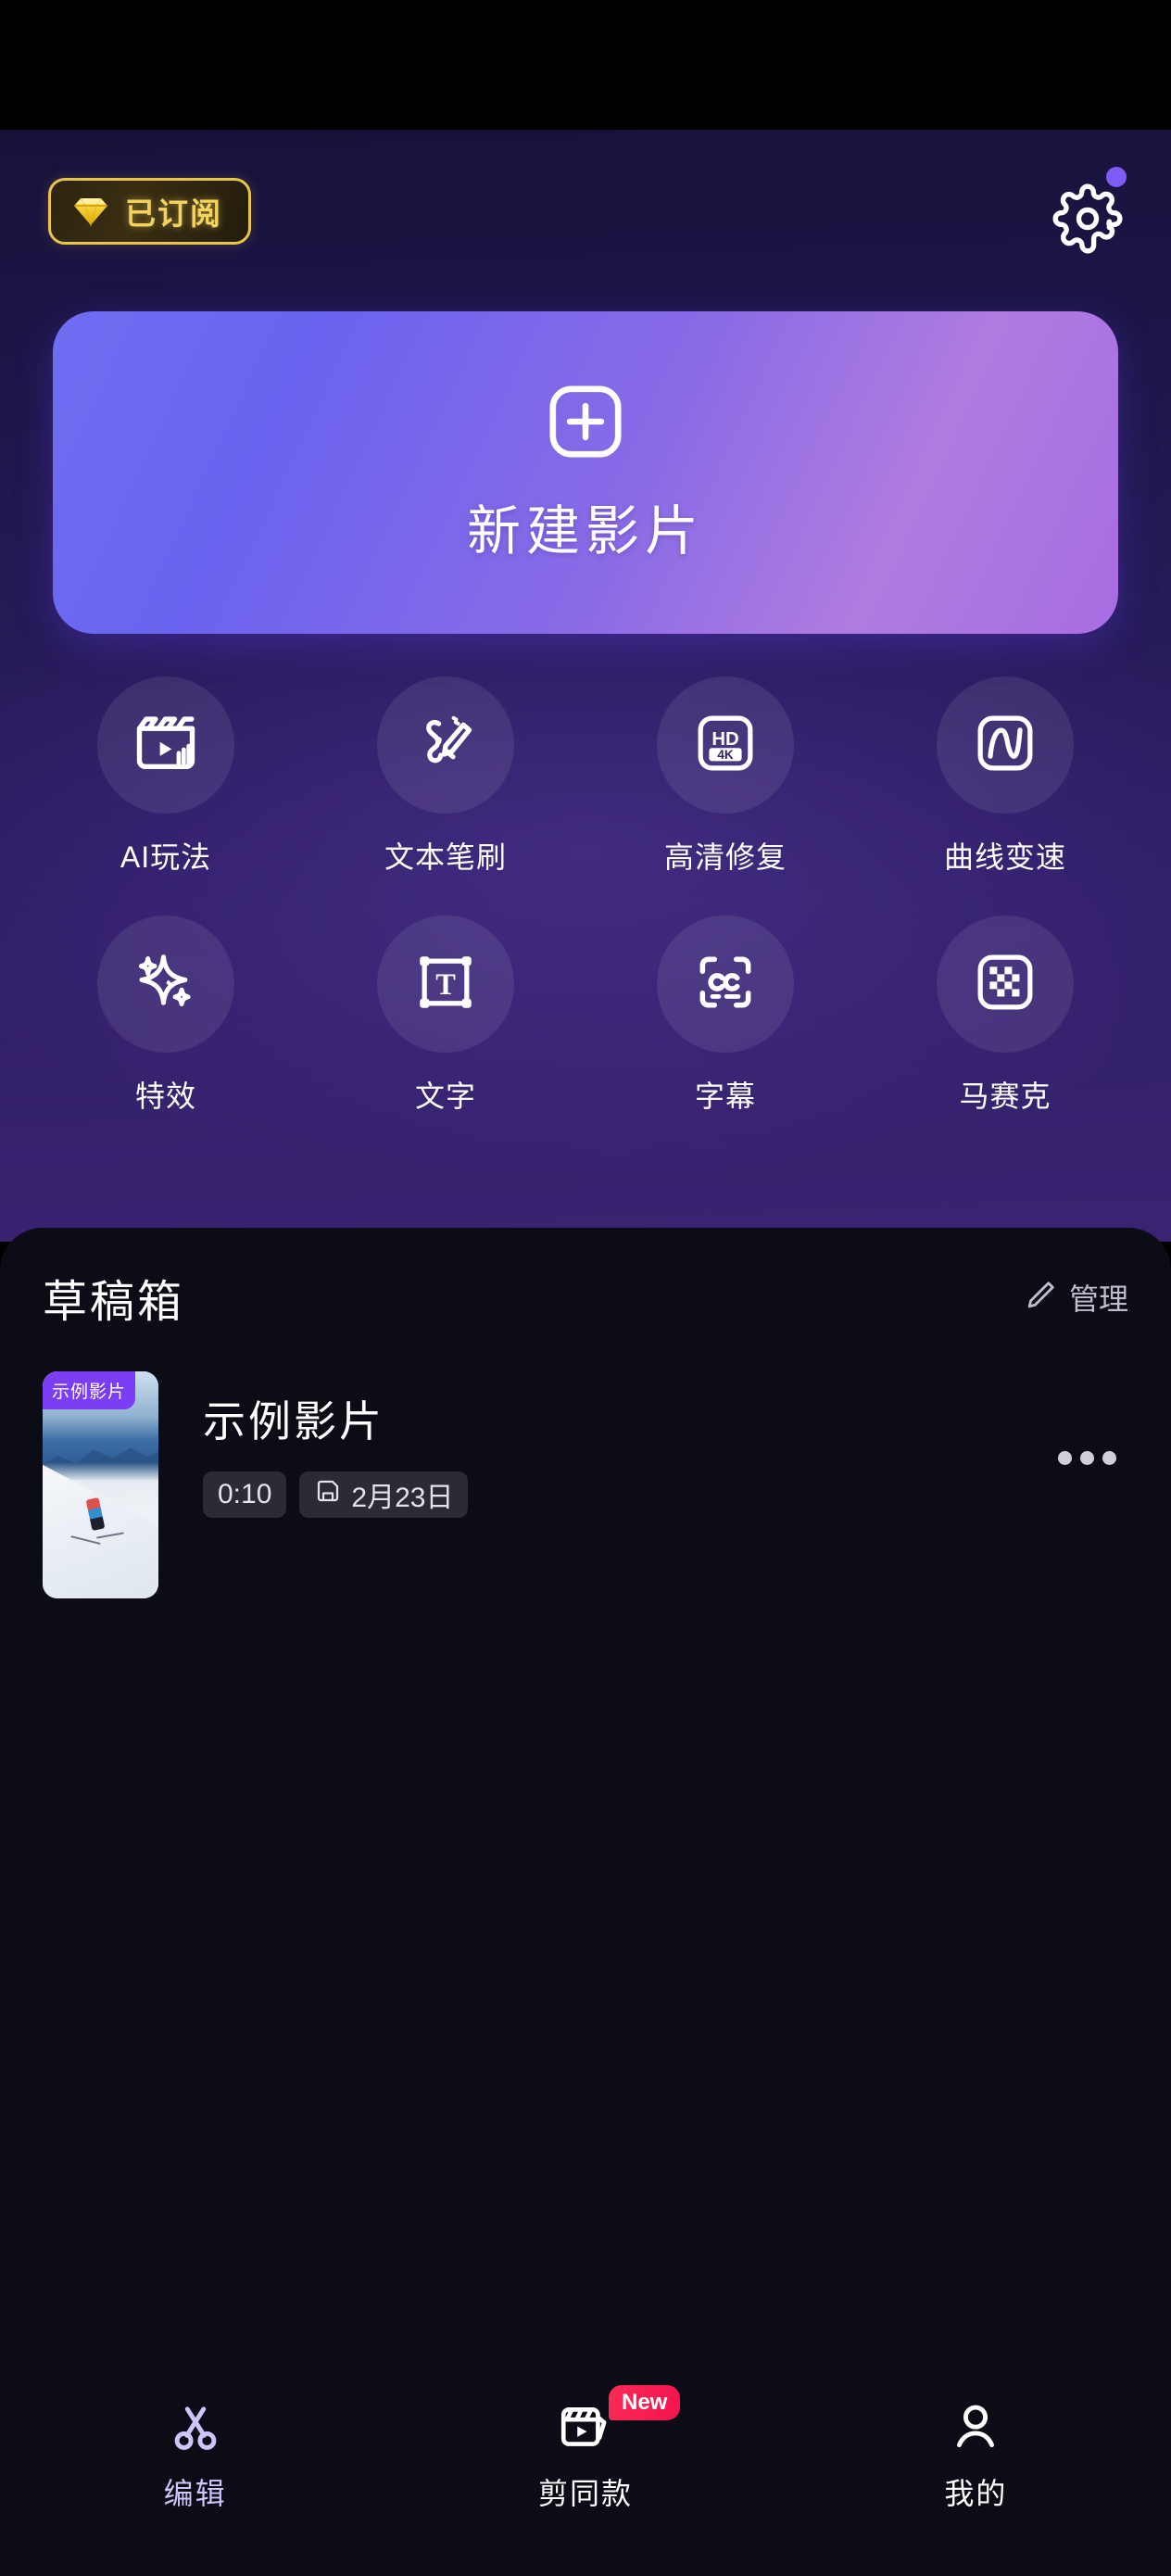 The height and width of the screenshot is (2576, 1171). What do you see at coordinates (585, 65) in the screenshot?
I see `status-bar` at bounding box center [585, 65].